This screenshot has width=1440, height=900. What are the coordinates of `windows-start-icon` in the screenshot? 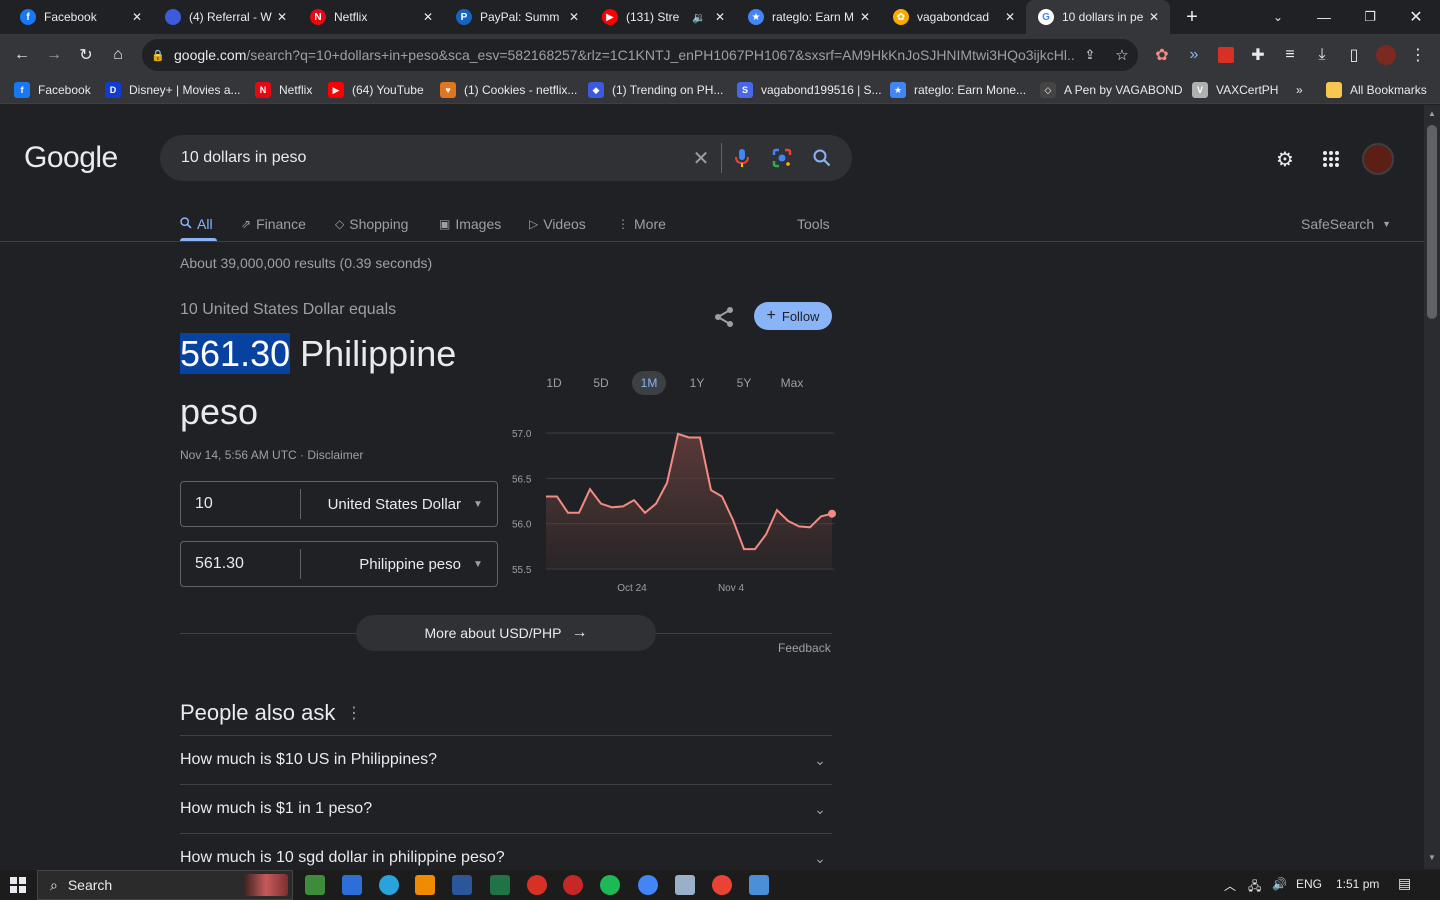 It's located at (18, 885).